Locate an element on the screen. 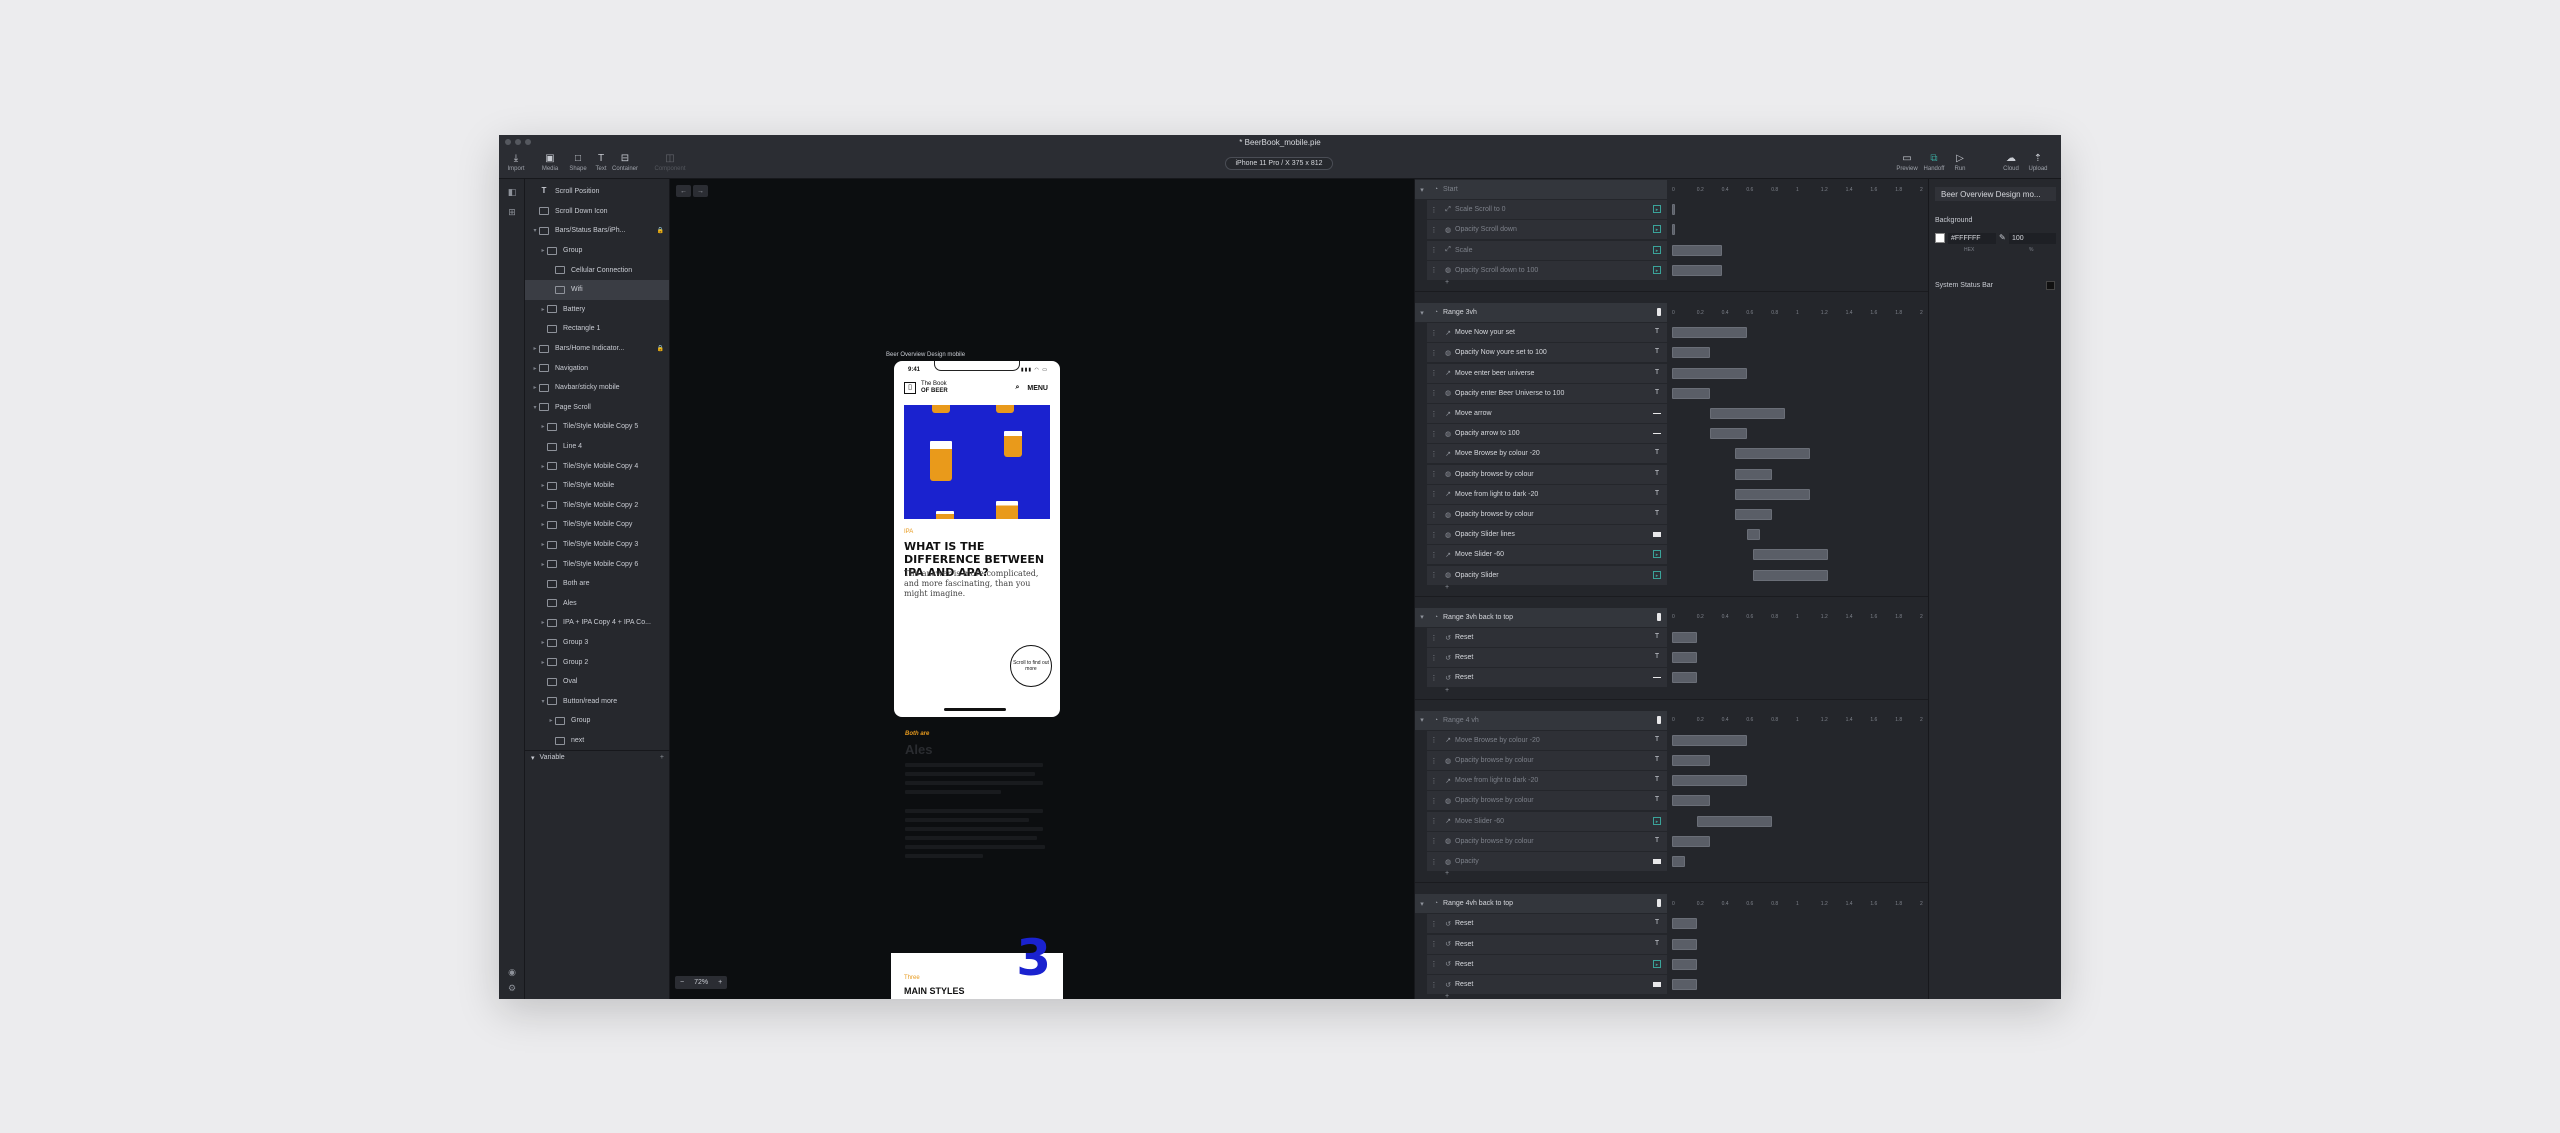 The height and width of the screenshot is (1133, 2560). timeline-row: ⋮ ⤢ Scale ▸ is located at coordinates (1671, 250).